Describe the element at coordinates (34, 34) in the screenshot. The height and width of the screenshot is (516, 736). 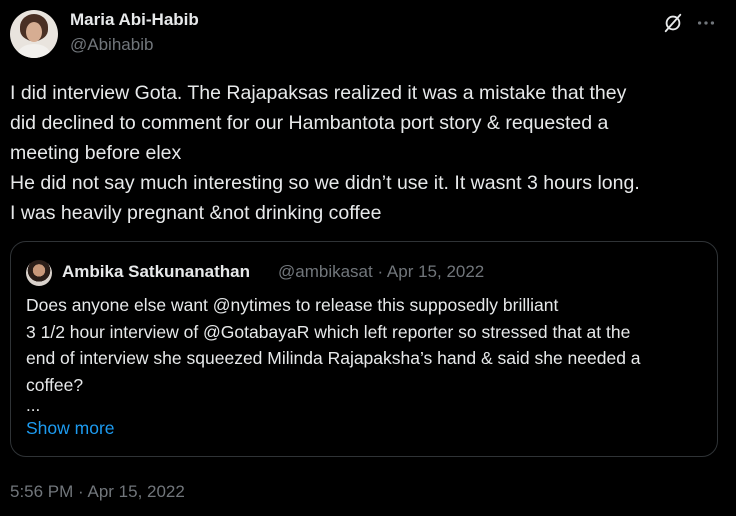
I see `author-avatar` at that location.